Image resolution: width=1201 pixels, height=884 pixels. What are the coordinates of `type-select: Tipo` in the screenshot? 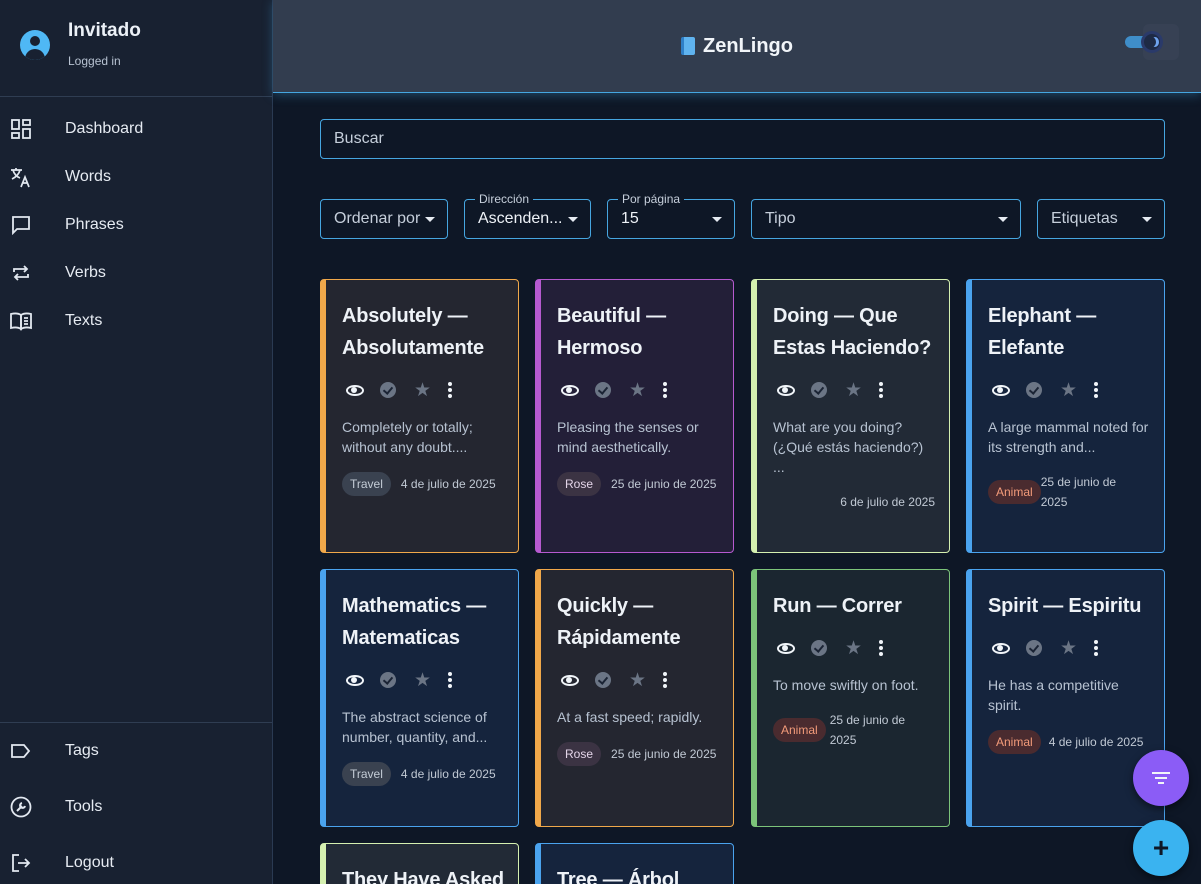 It's located at (886, 219).